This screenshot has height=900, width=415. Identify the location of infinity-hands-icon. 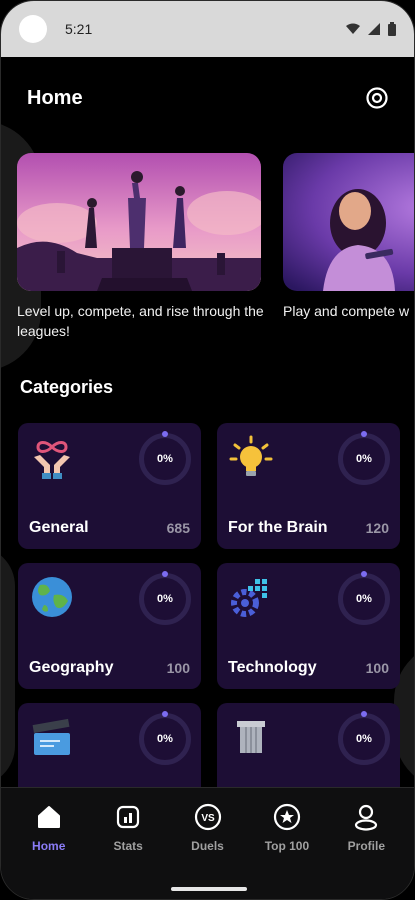
(52, 457).